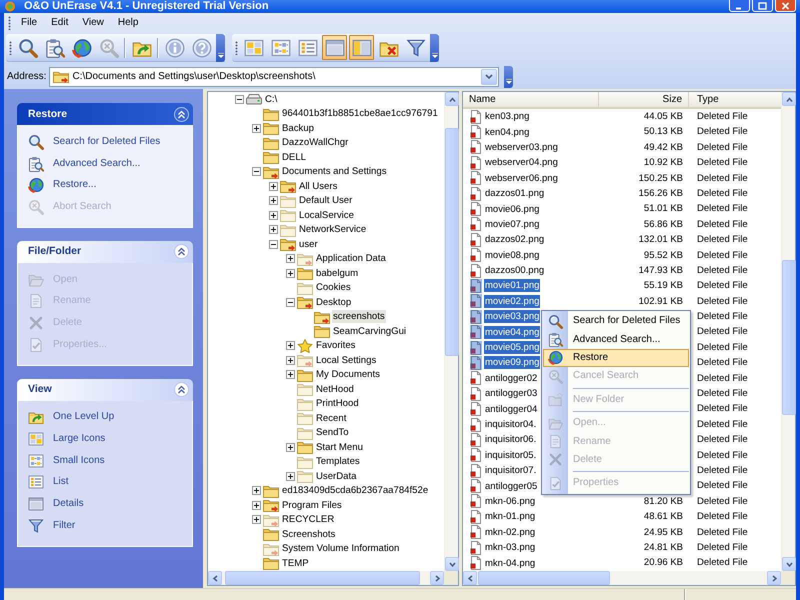  What do you see at coordinates (336, 476) in the screenshot?
I see `tree-item: UserData` at bounding box center [336, 476].